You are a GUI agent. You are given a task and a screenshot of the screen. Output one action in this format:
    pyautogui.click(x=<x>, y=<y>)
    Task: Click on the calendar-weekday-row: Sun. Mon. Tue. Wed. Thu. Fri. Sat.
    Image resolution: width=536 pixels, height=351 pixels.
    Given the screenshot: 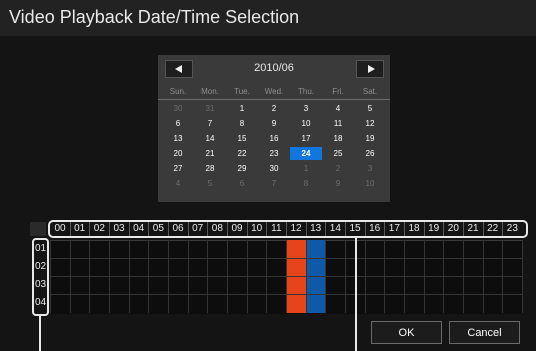 What is the action you would take?
    pyautogui.click(x=274, y=92)
    